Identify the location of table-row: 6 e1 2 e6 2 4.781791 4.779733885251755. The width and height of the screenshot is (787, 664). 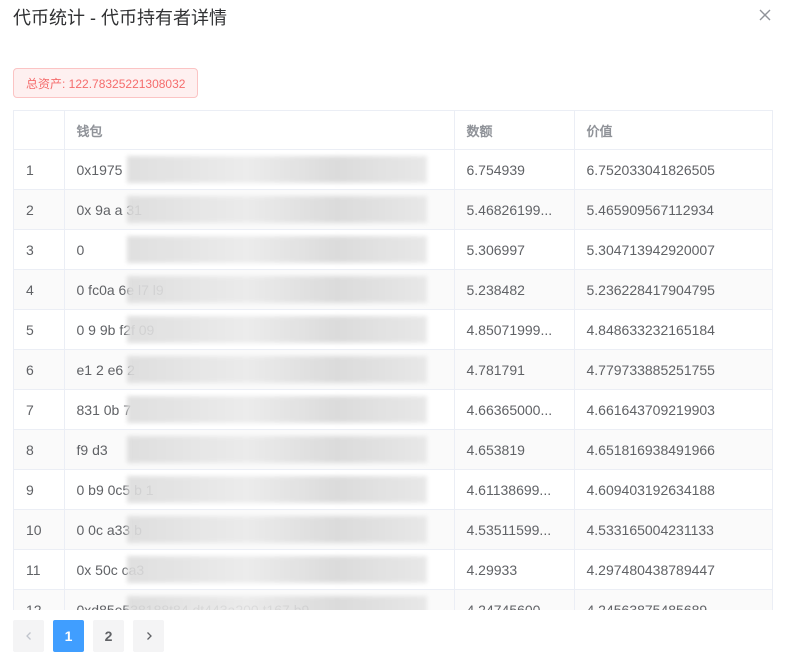
(393, 369).